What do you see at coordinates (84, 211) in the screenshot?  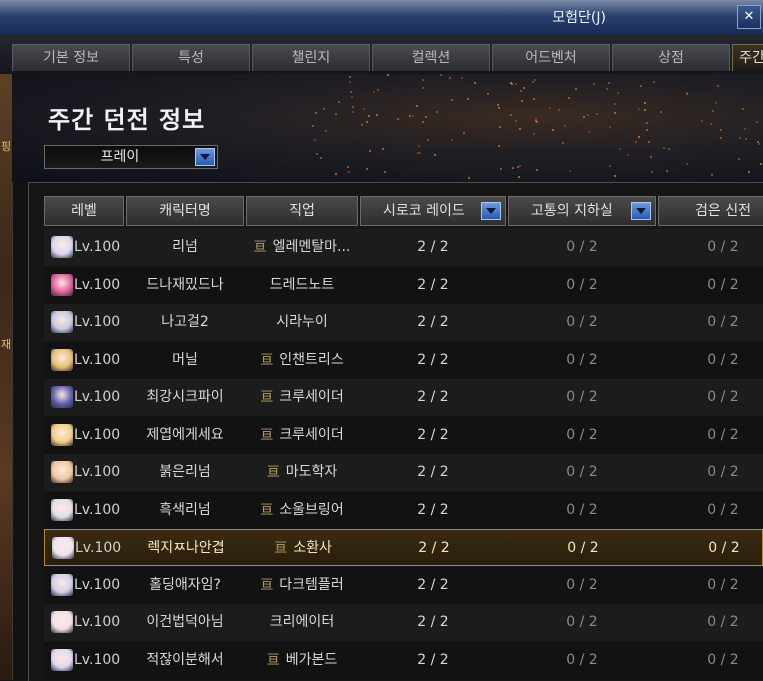 I see `column-header-level: 레벨` at bounding box center [84, 211].